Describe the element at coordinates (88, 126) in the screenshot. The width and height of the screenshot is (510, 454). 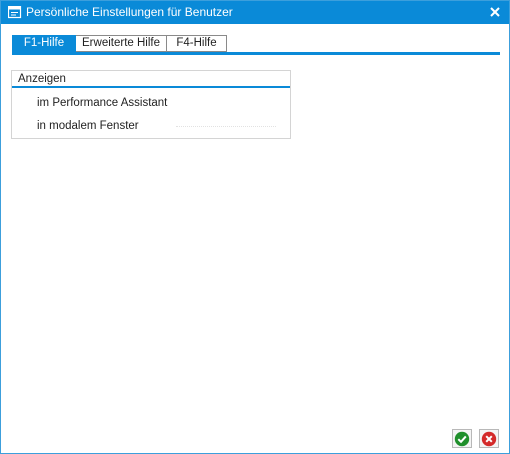
I see `option-modal-window: in modalem Fenster` at that location.